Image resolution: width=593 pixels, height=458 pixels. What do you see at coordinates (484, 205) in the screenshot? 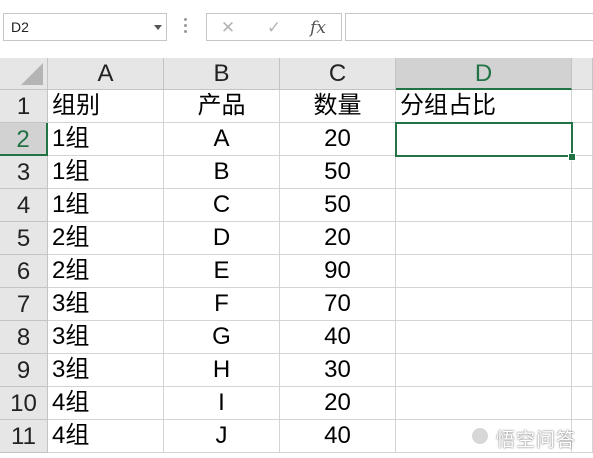
I see `cell-d4` at bounding box center [484, 205].